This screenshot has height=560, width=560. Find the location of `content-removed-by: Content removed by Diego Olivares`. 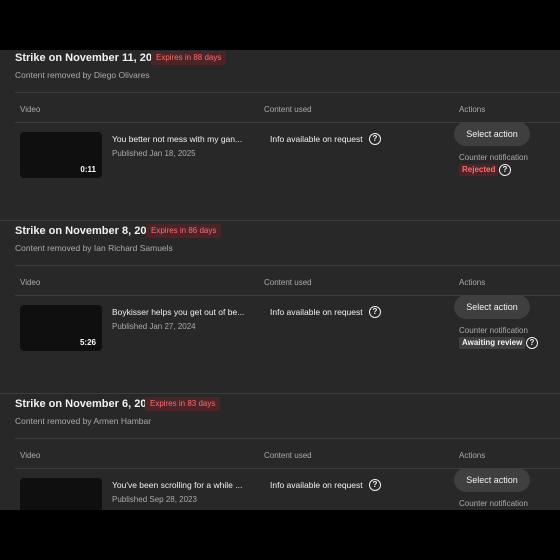

content-removed-by: Content removed by Diego Olivares is located at coordinates (82, 75).